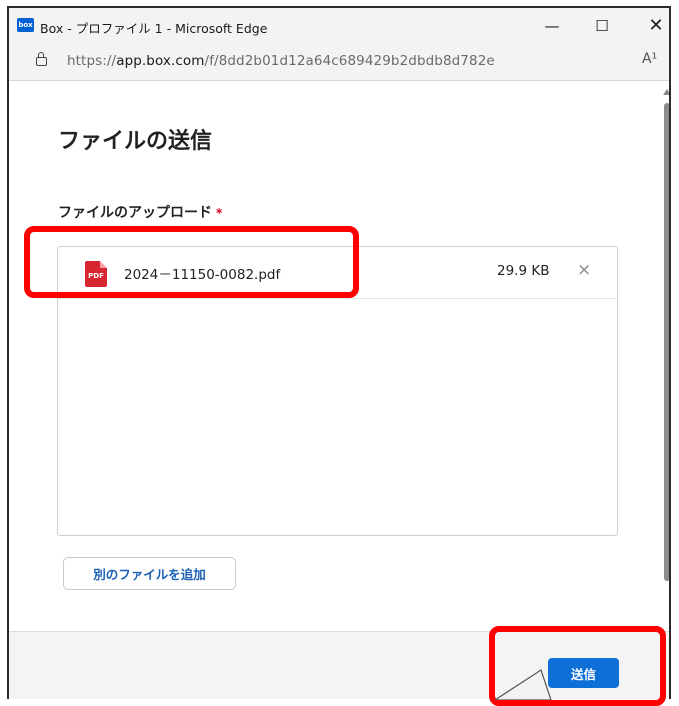  I want to click on maximize-button: ☐, so click(602, 26).